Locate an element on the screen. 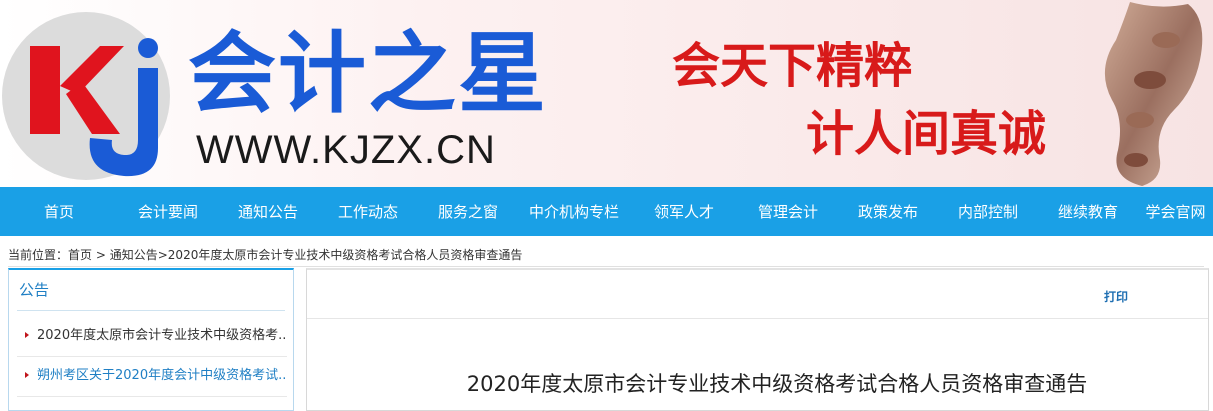  breadcrumb-home: 首页 is located at coordinates (80, 255).